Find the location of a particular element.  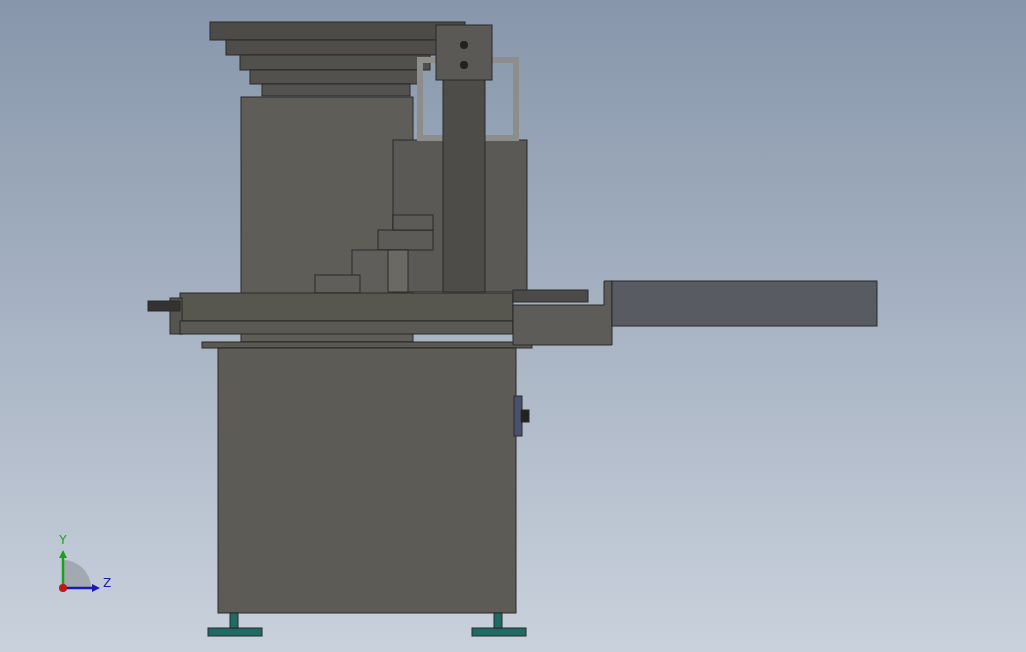

origin-dot-icon is located at coordinates (63, 588).